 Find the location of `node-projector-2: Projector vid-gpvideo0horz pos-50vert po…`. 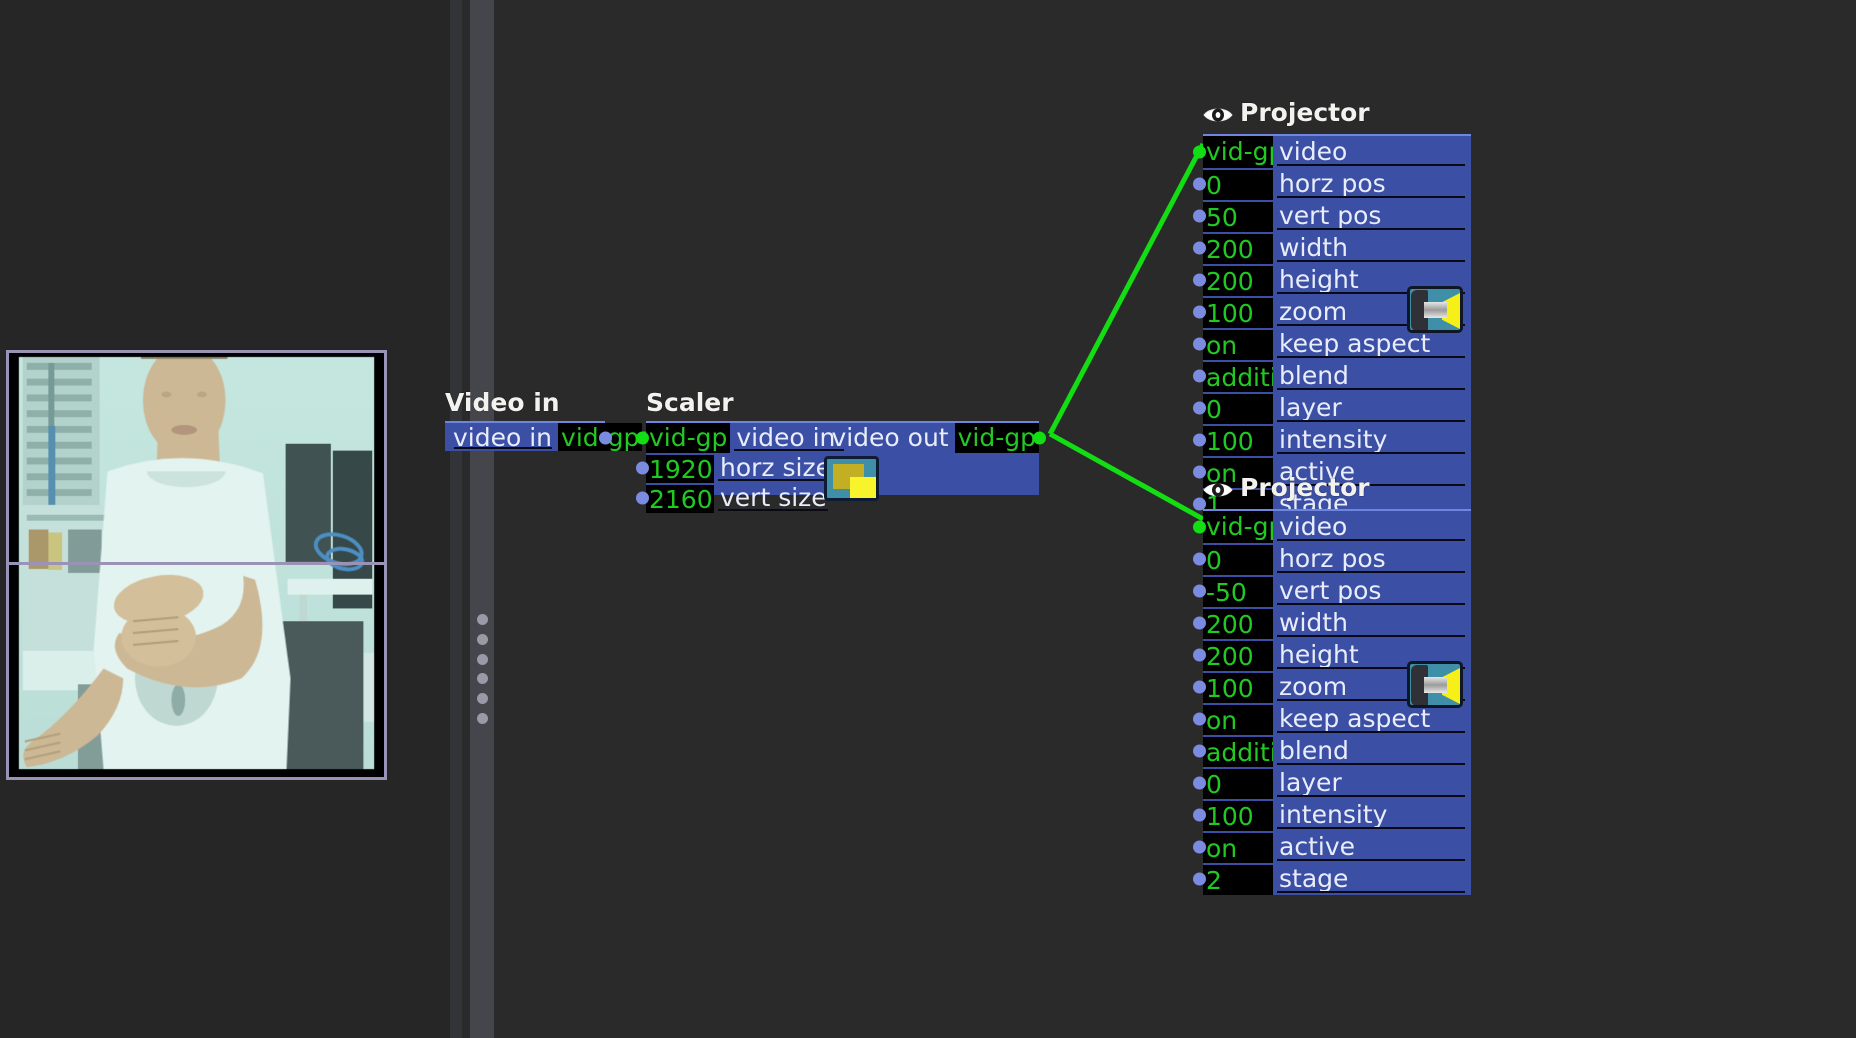

node-projector-2: Projector vid-gpvideo0horz pos-50vert po… is located at coordinates (1332, 684).